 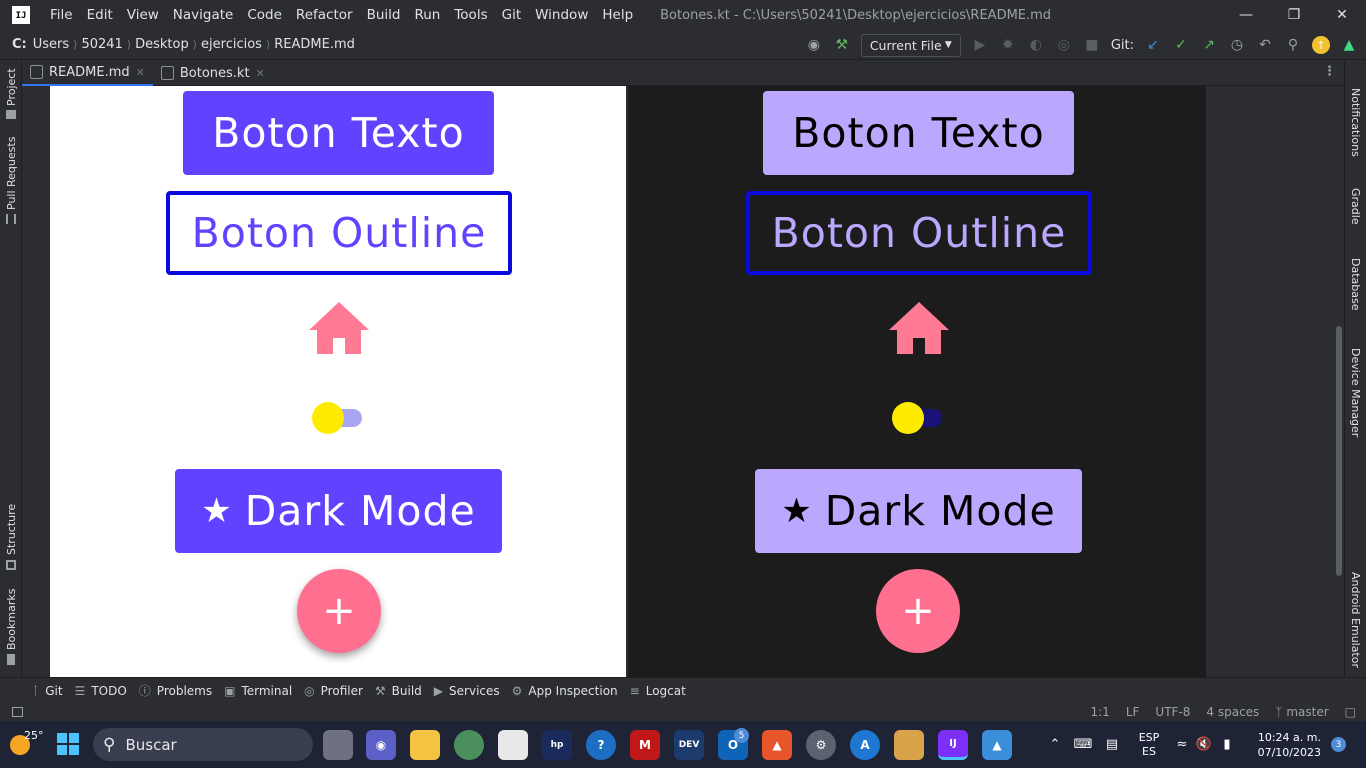 What do you see at coordinates (427, 15) in the screenshot?
I see `menu-run: Run` at bounding box center [427, 15].